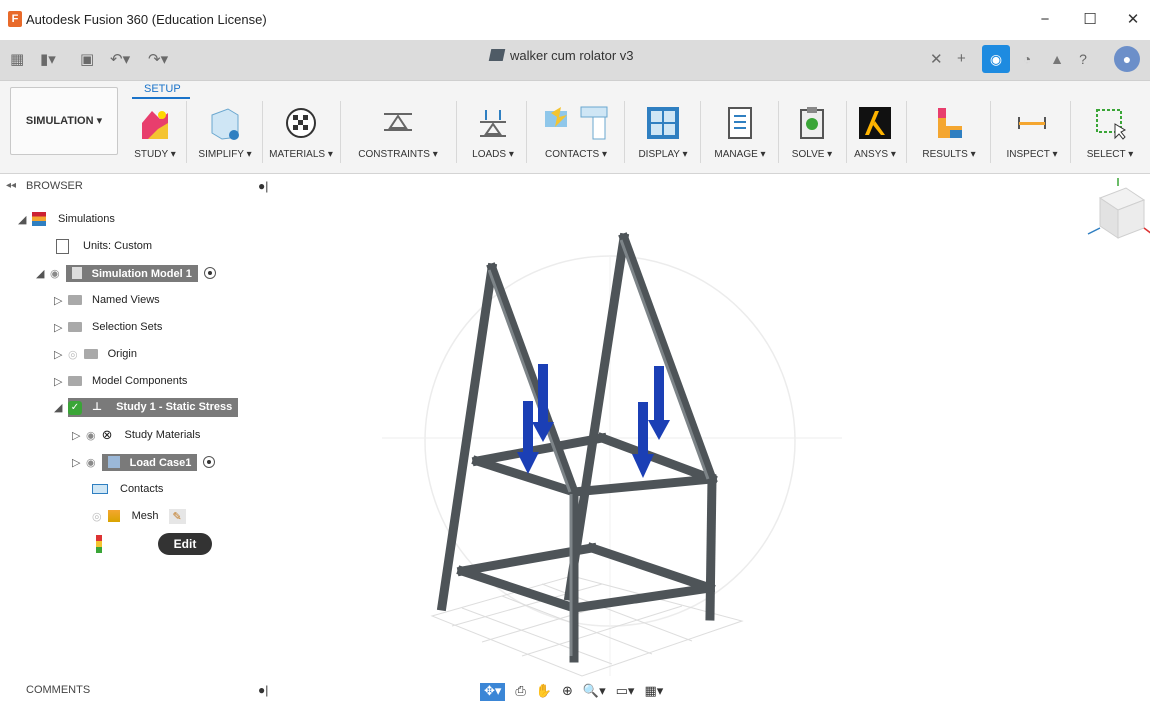 The height and width of the screenshot is (704, 1150). I want to click on study-tool: STUDY ▾, so click(155, 130).